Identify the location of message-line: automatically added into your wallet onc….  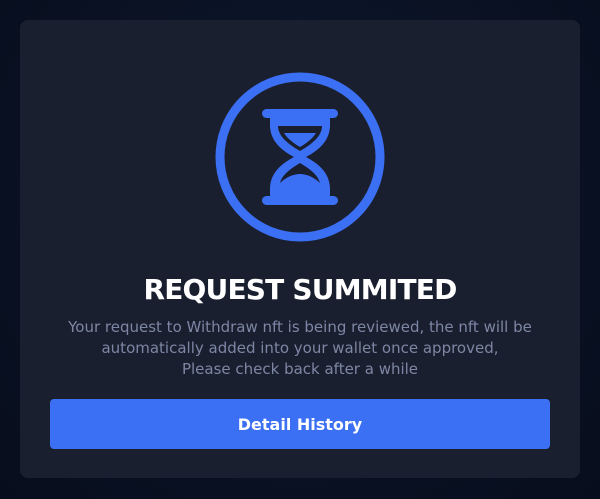
(300, 348).